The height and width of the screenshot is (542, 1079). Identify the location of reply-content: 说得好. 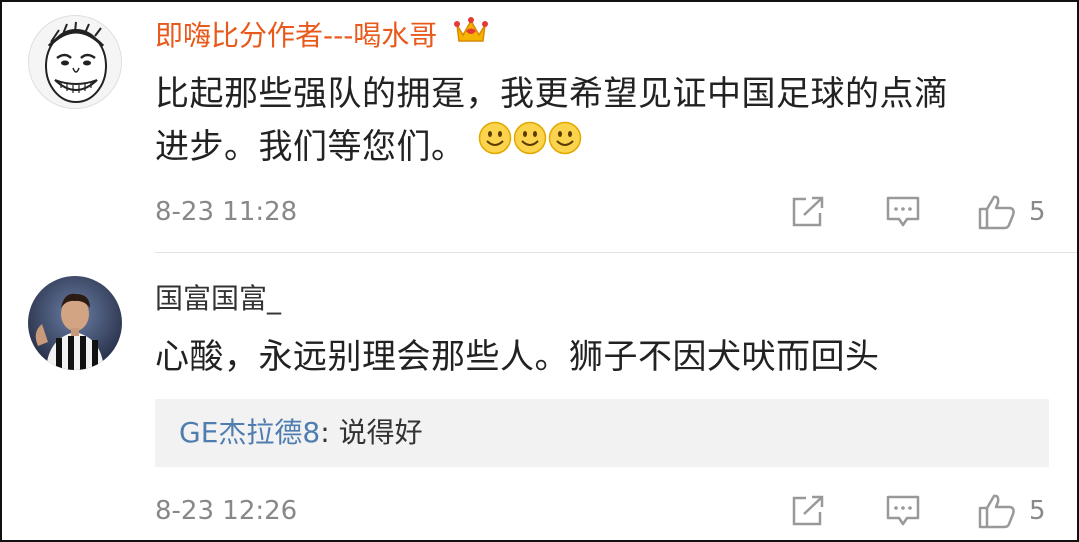
(380, 432).